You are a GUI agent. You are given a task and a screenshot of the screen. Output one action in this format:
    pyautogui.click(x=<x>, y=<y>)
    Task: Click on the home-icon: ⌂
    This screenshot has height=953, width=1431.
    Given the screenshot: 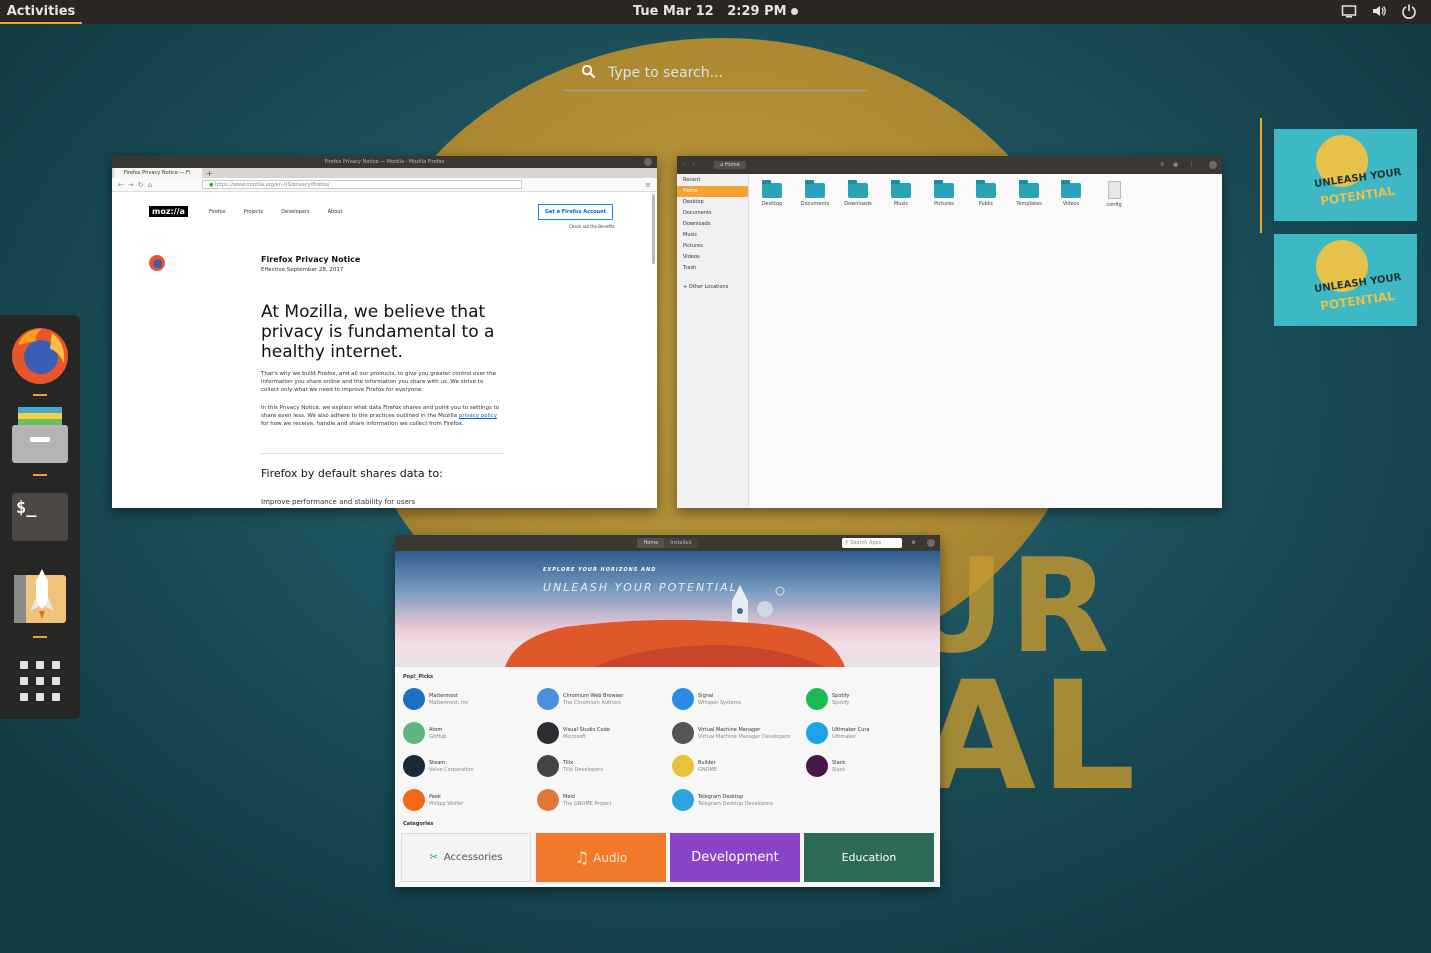 What is the action you would take?
    pyautogui.click(x=150, y=185)
    